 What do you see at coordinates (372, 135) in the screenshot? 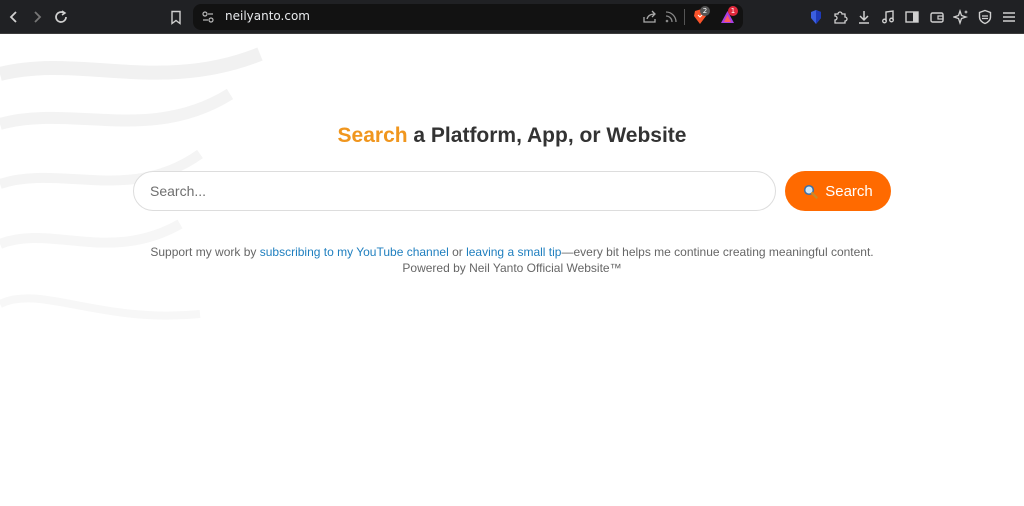
I see `heading-accent: Search` at bounding box center [372, 135].